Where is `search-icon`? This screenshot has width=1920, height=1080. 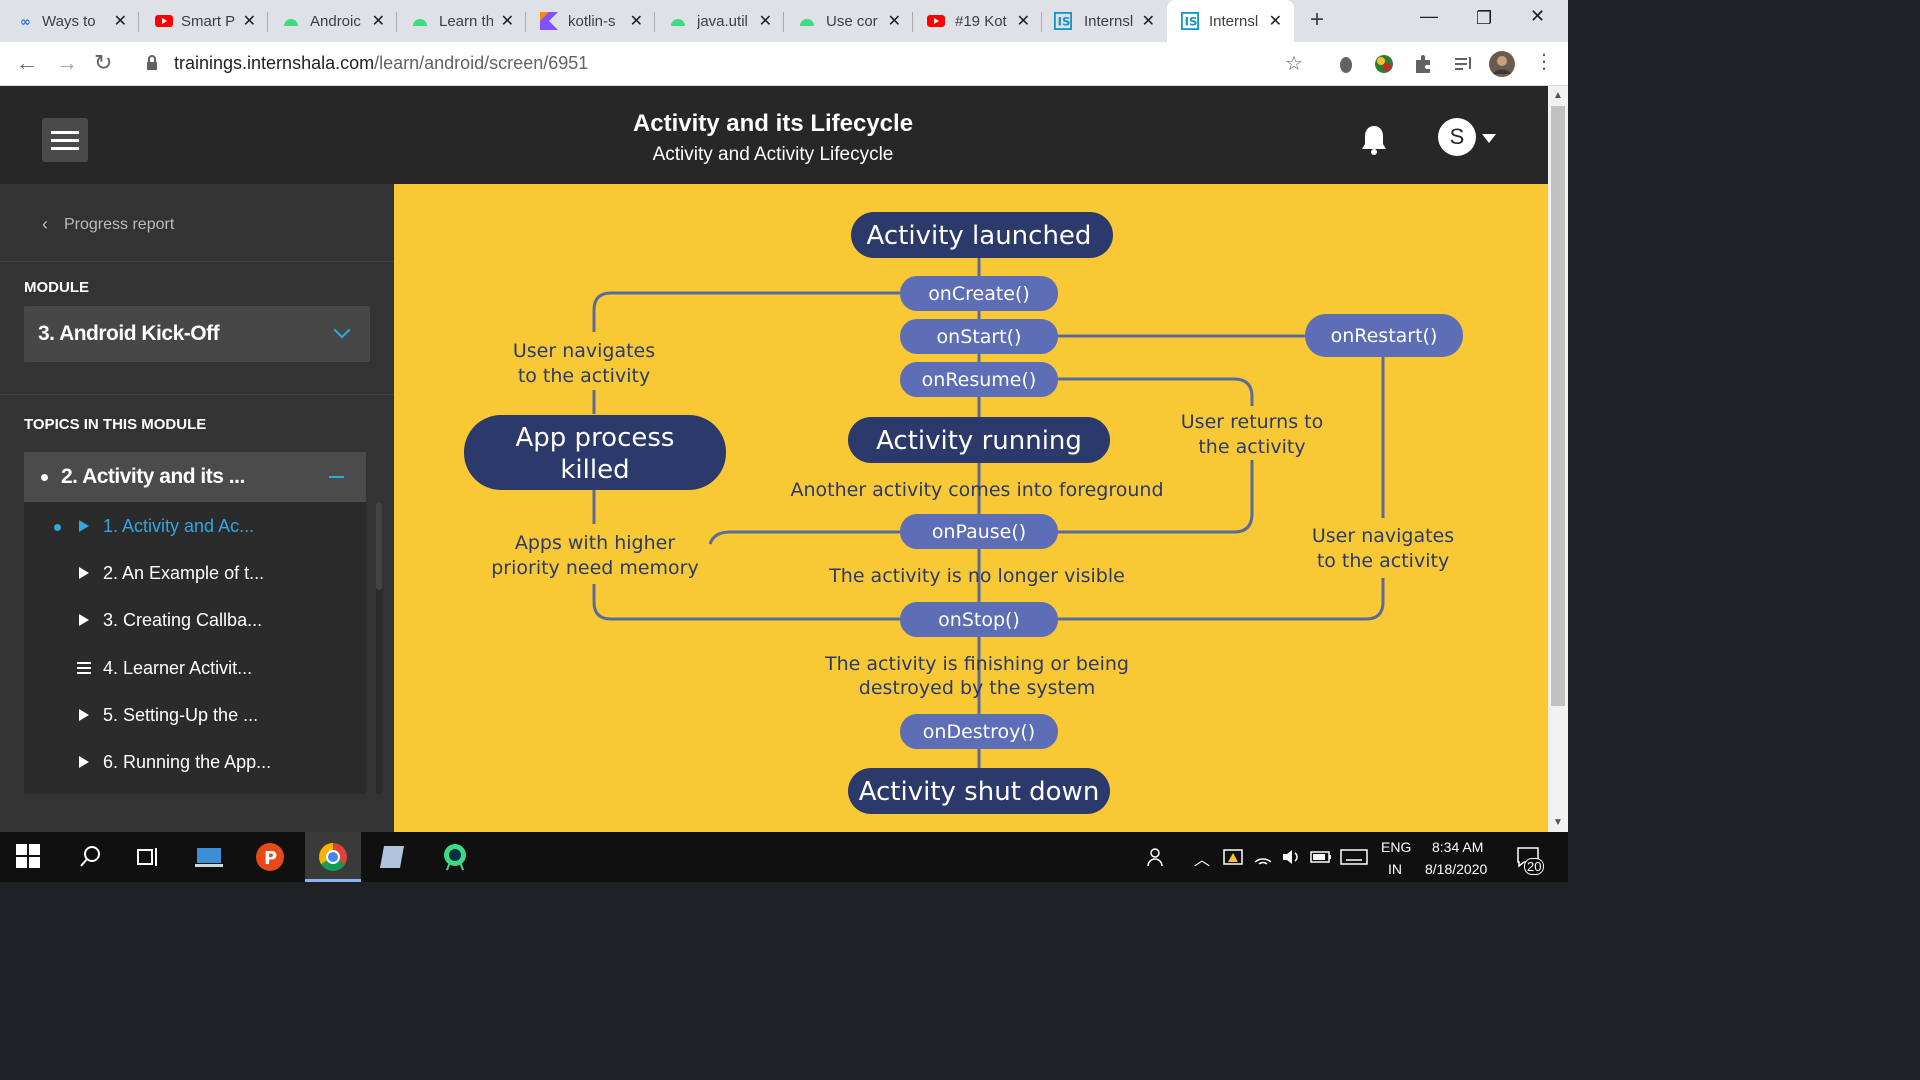 search-icon is located at coordinates (91, 857).